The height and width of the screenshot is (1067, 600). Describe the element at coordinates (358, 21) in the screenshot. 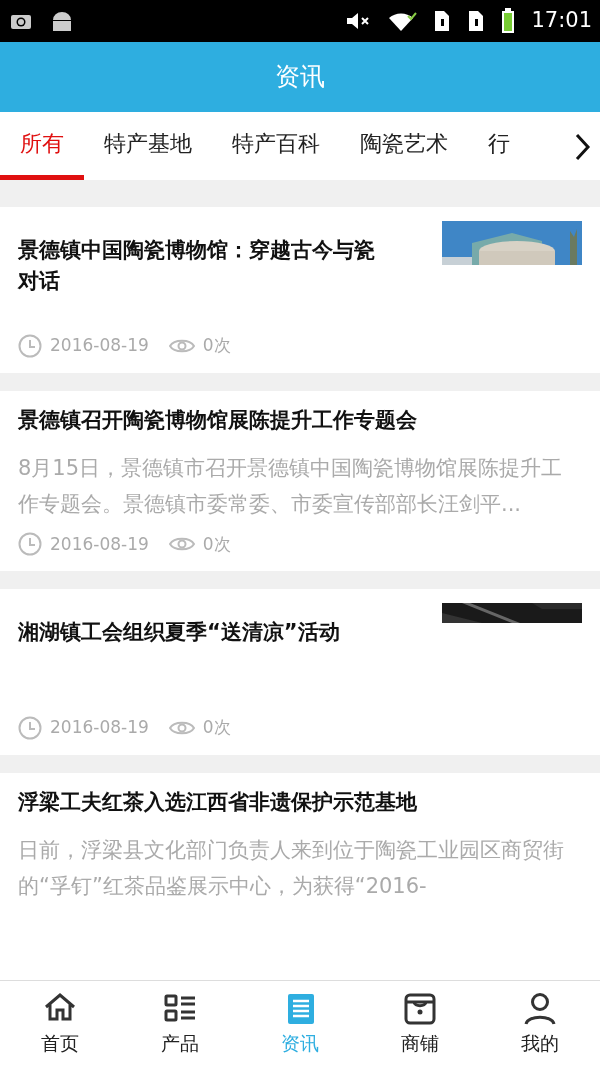

I see `mute-icon` at that location.